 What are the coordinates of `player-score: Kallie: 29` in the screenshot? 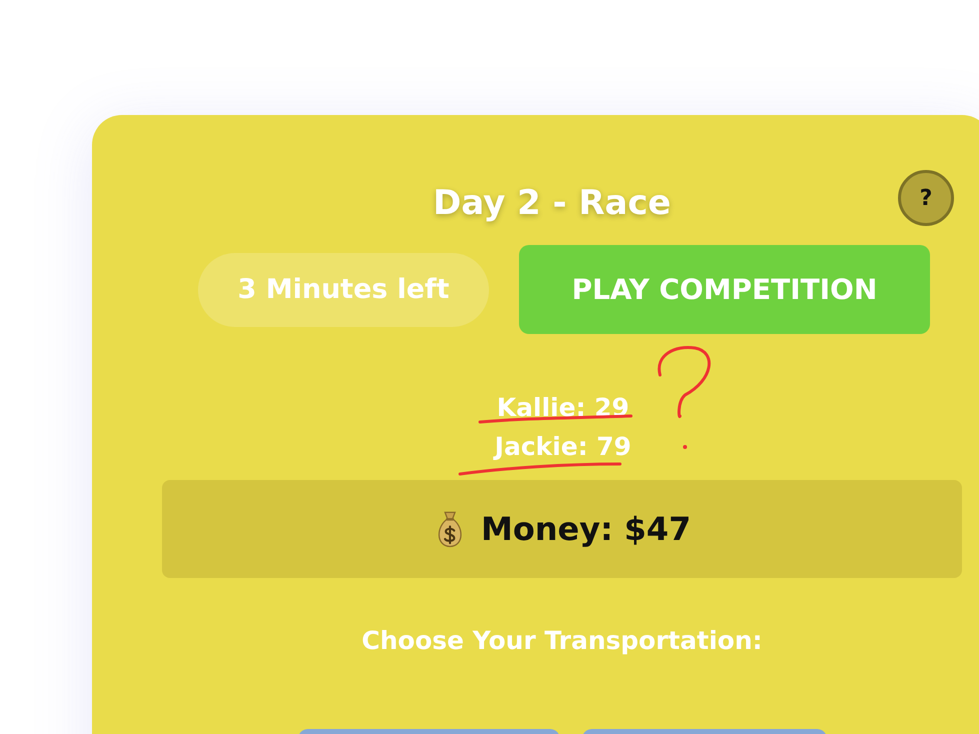 It's located at (563, 408).